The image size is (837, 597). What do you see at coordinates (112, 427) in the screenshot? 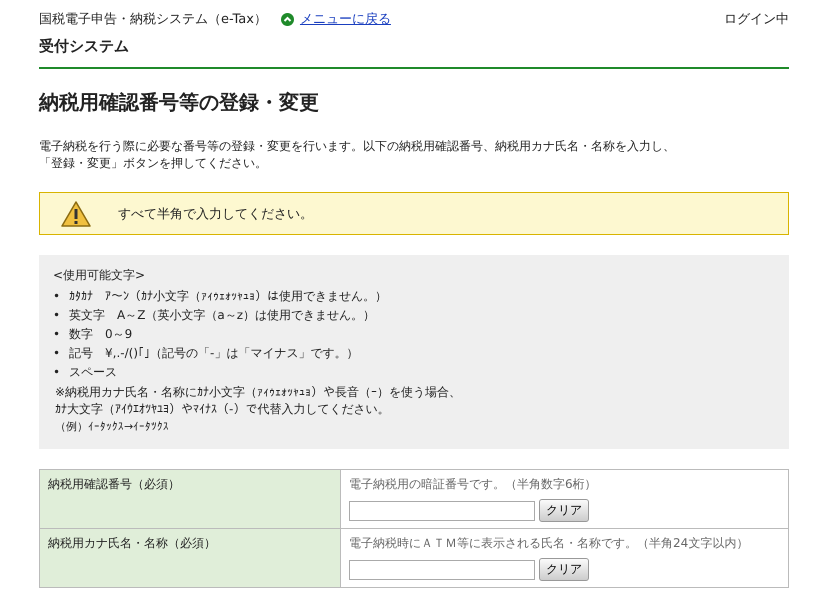
I see `example-text: （例）ｲｰﾀｯｸｽ→ｲｰﾀﾂｸｽ` at bounding box center [112, 427].